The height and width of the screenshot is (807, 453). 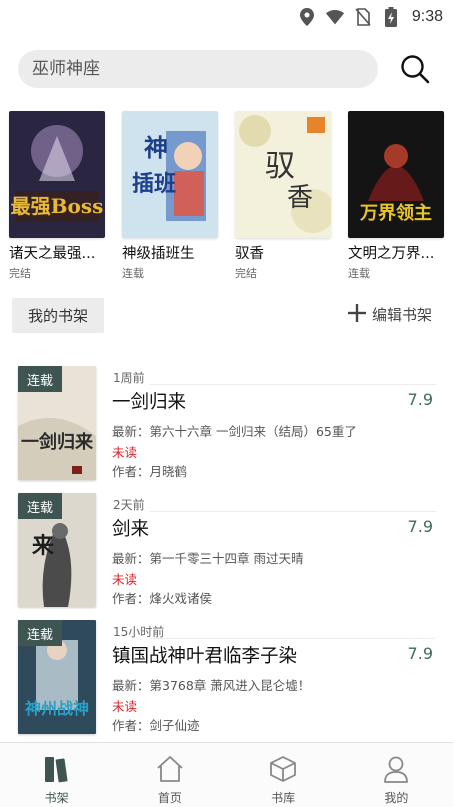 What do you see at coordinates (150, 471) in the screenshot?
I see `book-author: 作者：月晓鹤` at bounding box center [150, 471].